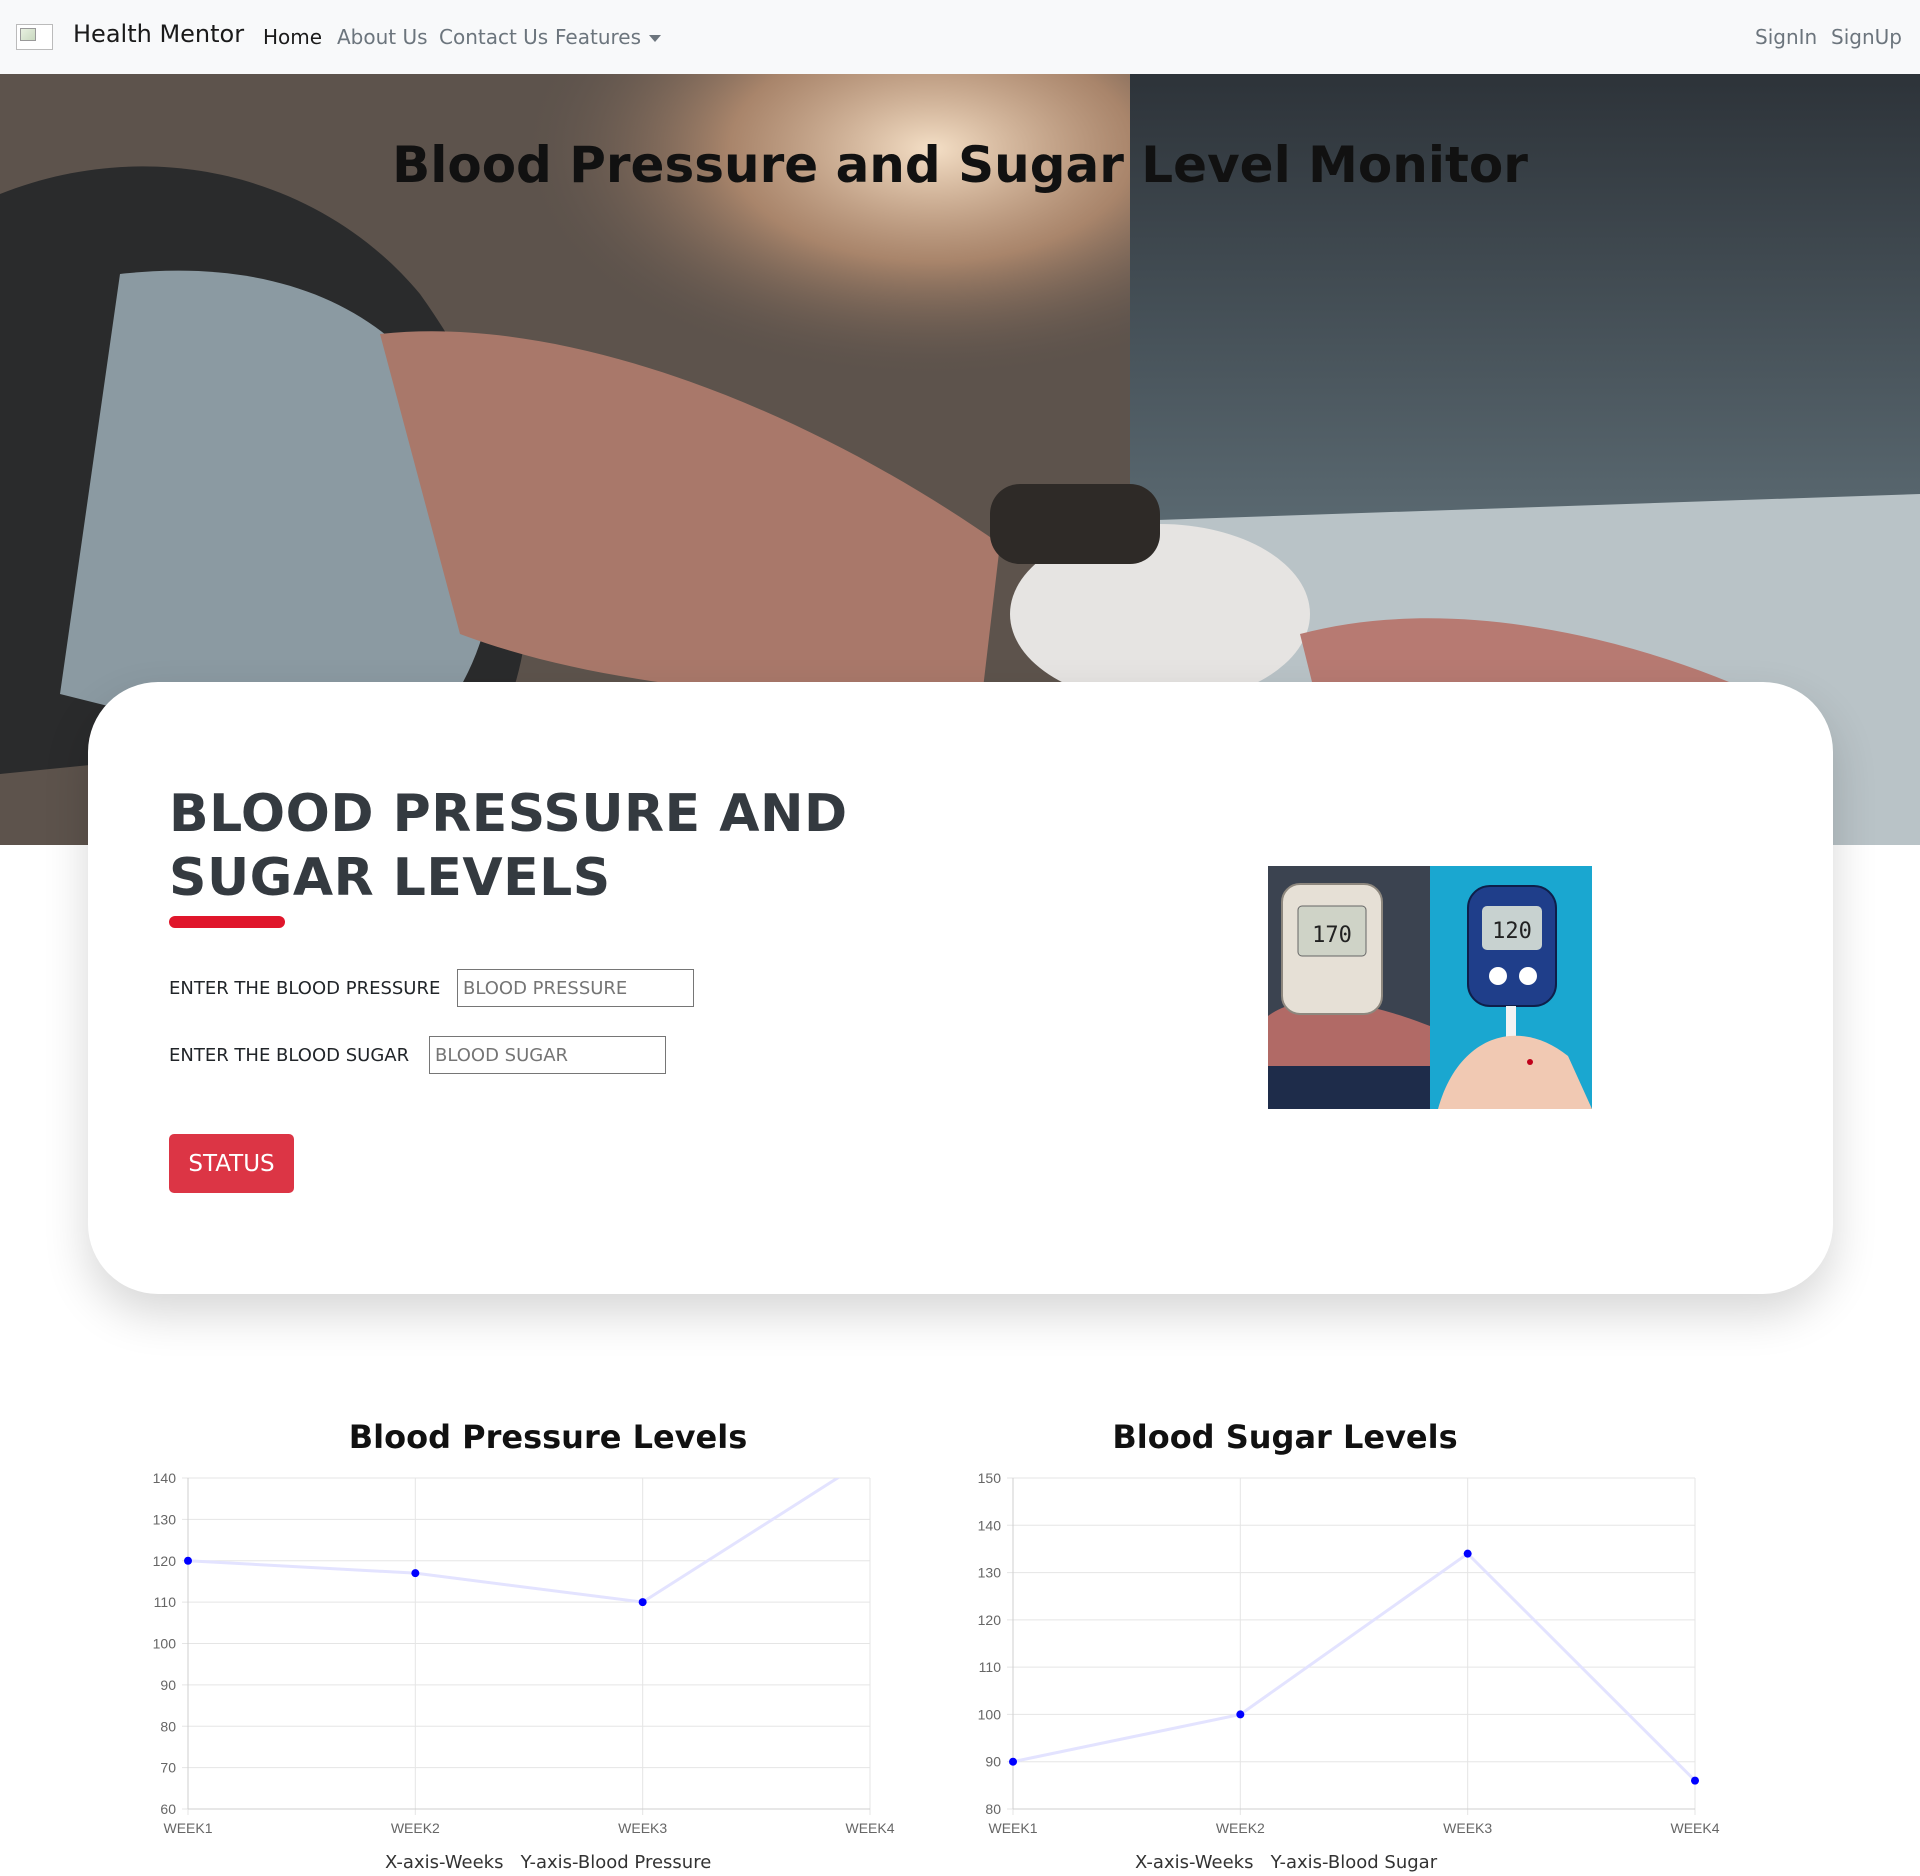 The height and width of the screenshot is (1876, 1920). Describe the element at coordinates (34, 37) in the screenshot. I see `brand-logo-image` at that location.